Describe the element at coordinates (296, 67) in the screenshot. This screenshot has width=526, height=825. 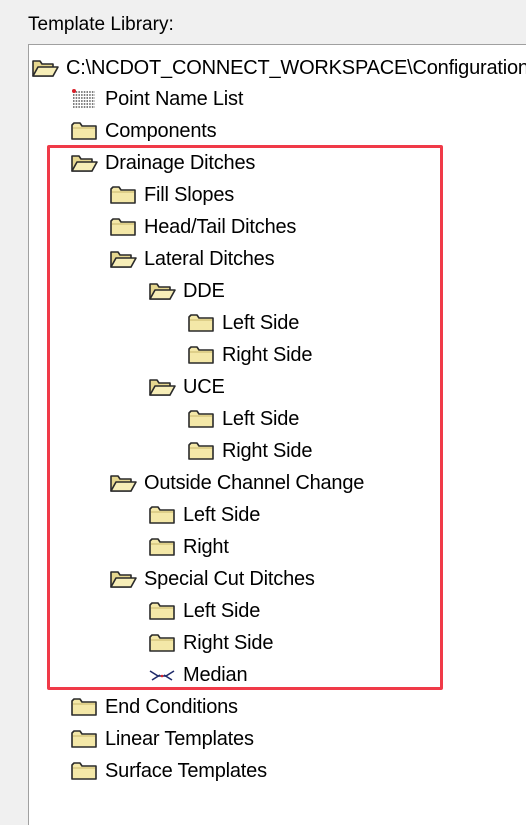
I see `tree-node-label: C:\NCDOT_CONNECT_WORKSPACE\Configuration` at that location.